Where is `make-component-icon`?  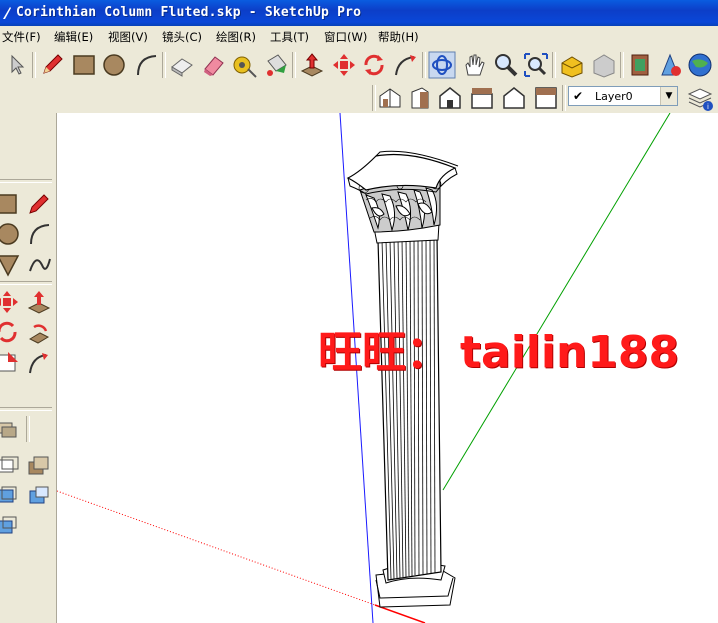
make-component-icon is located at coordinates (182, 65).